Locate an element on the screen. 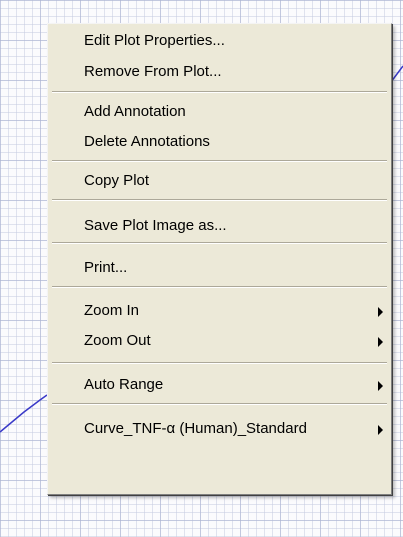 The height and width of the screenshot is (537, 403). menu-item-auto-range: Auto Range is located at coordinates (219, 385).